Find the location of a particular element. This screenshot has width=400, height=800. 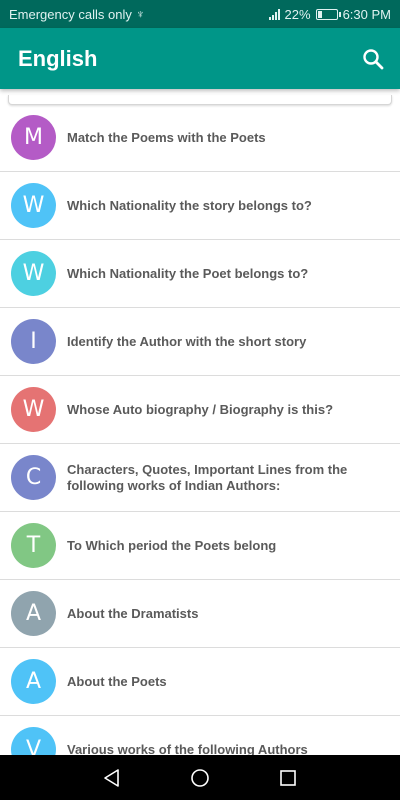

list-item: W Which Nationality the story belongs to? is located at coordinates (200, 206).